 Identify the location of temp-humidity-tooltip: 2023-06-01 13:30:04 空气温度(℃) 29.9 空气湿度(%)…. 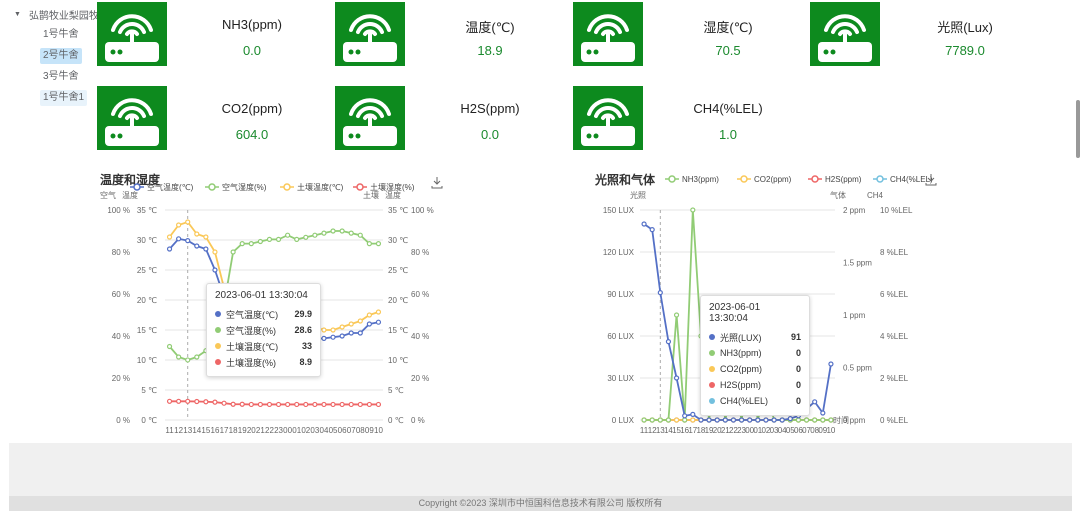
(263, 330).